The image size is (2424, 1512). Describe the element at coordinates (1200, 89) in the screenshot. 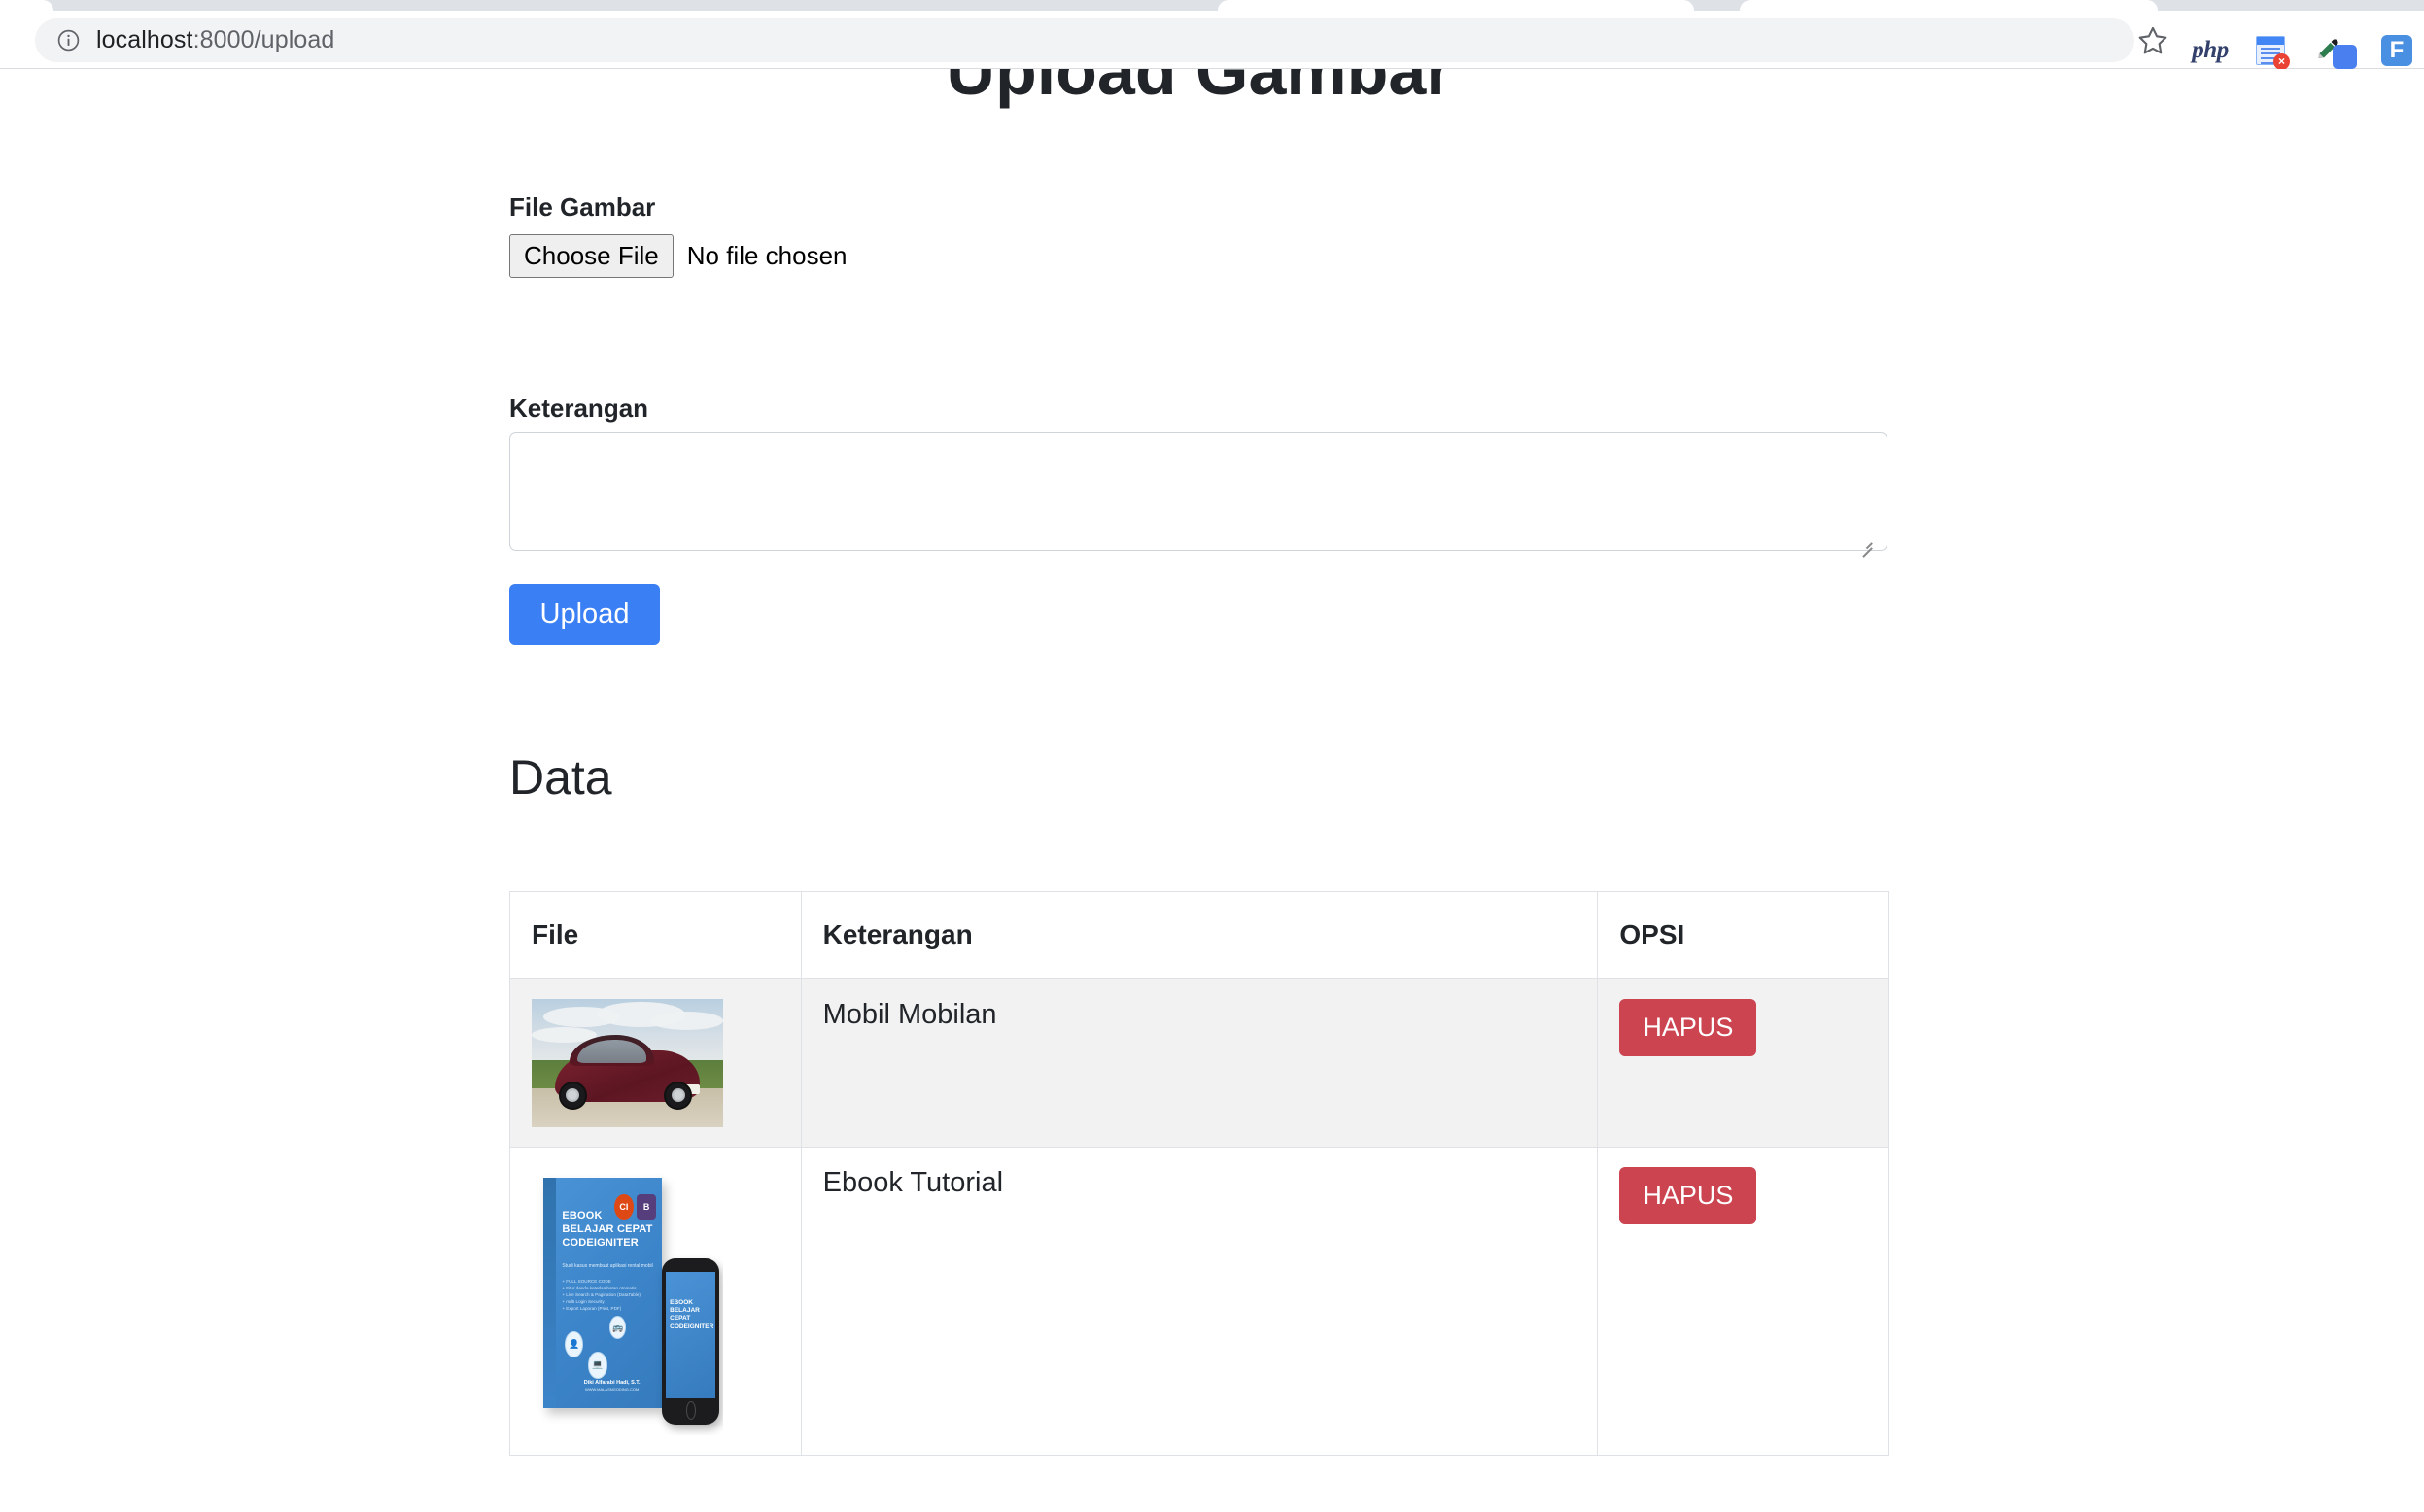

I see `page-title: Upload Gambar` at that location.